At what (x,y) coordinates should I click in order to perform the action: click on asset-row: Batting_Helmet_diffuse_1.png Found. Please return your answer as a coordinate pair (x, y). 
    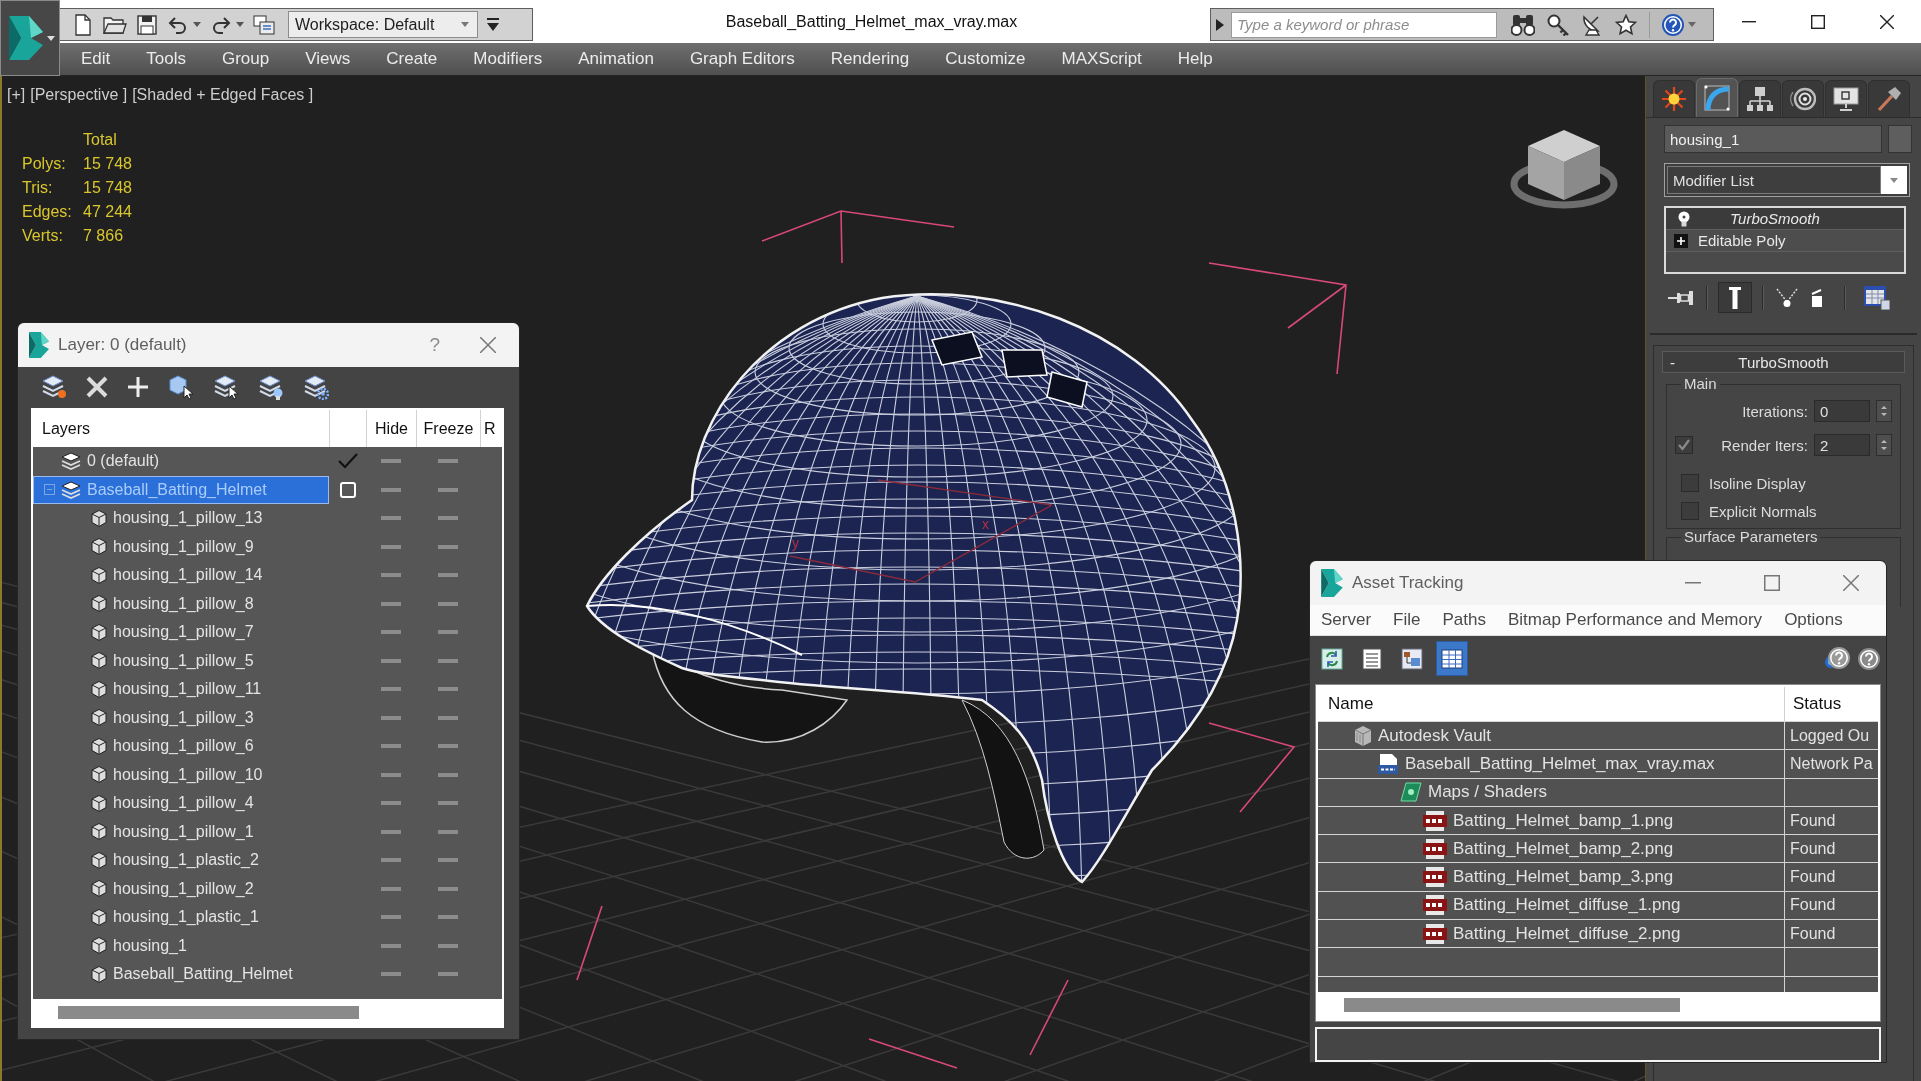
    Looking at the image, I should click on (1598, 905).